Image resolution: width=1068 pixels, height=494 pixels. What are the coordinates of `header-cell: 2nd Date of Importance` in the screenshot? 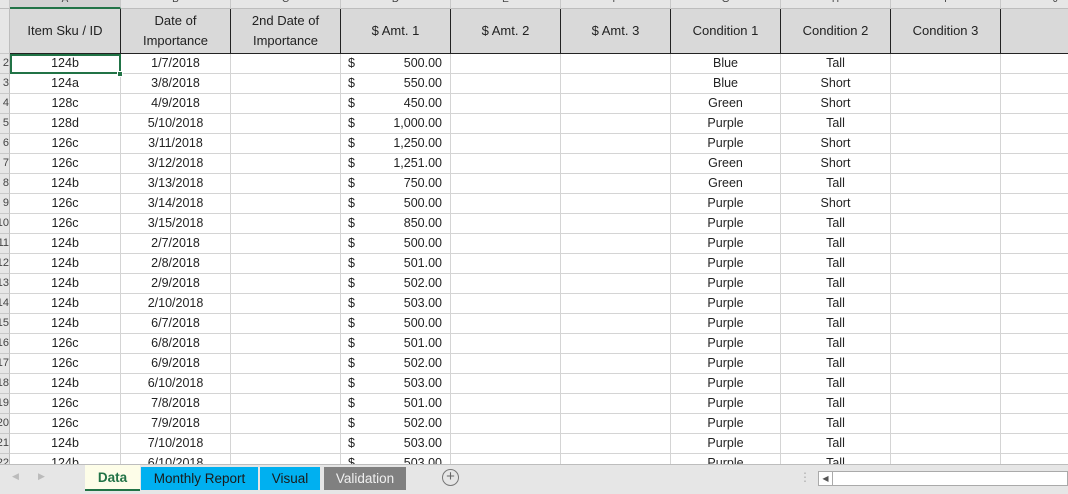 It's located at (286, 31).